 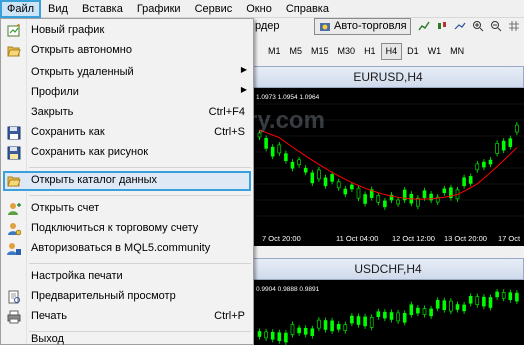 I want to click on ohlc-values: 0.9904 0.9888 0.9891, so click(x=288, y=289).